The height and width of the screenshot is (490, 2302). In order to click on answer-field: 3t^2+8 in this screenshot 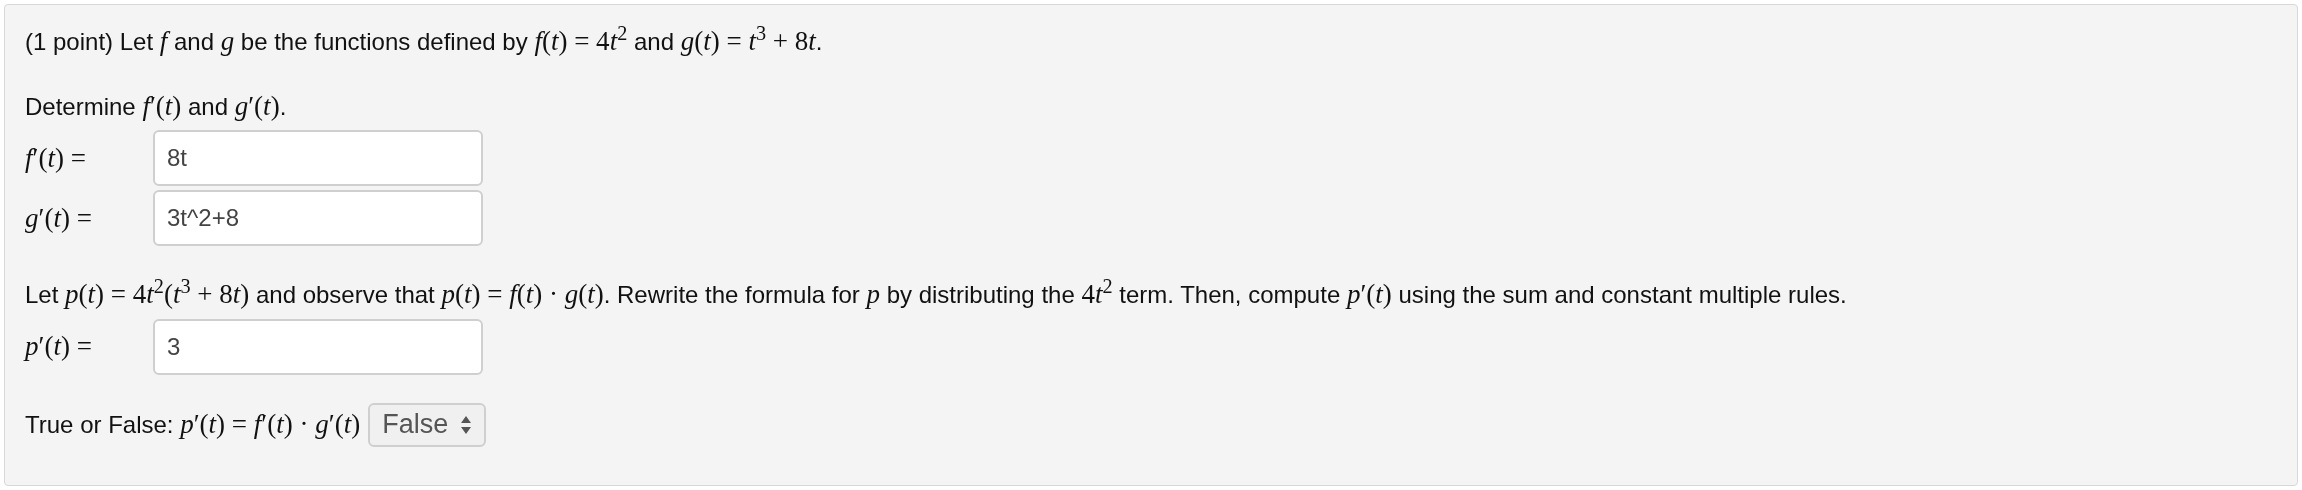, I will do `click(318, 218)`.